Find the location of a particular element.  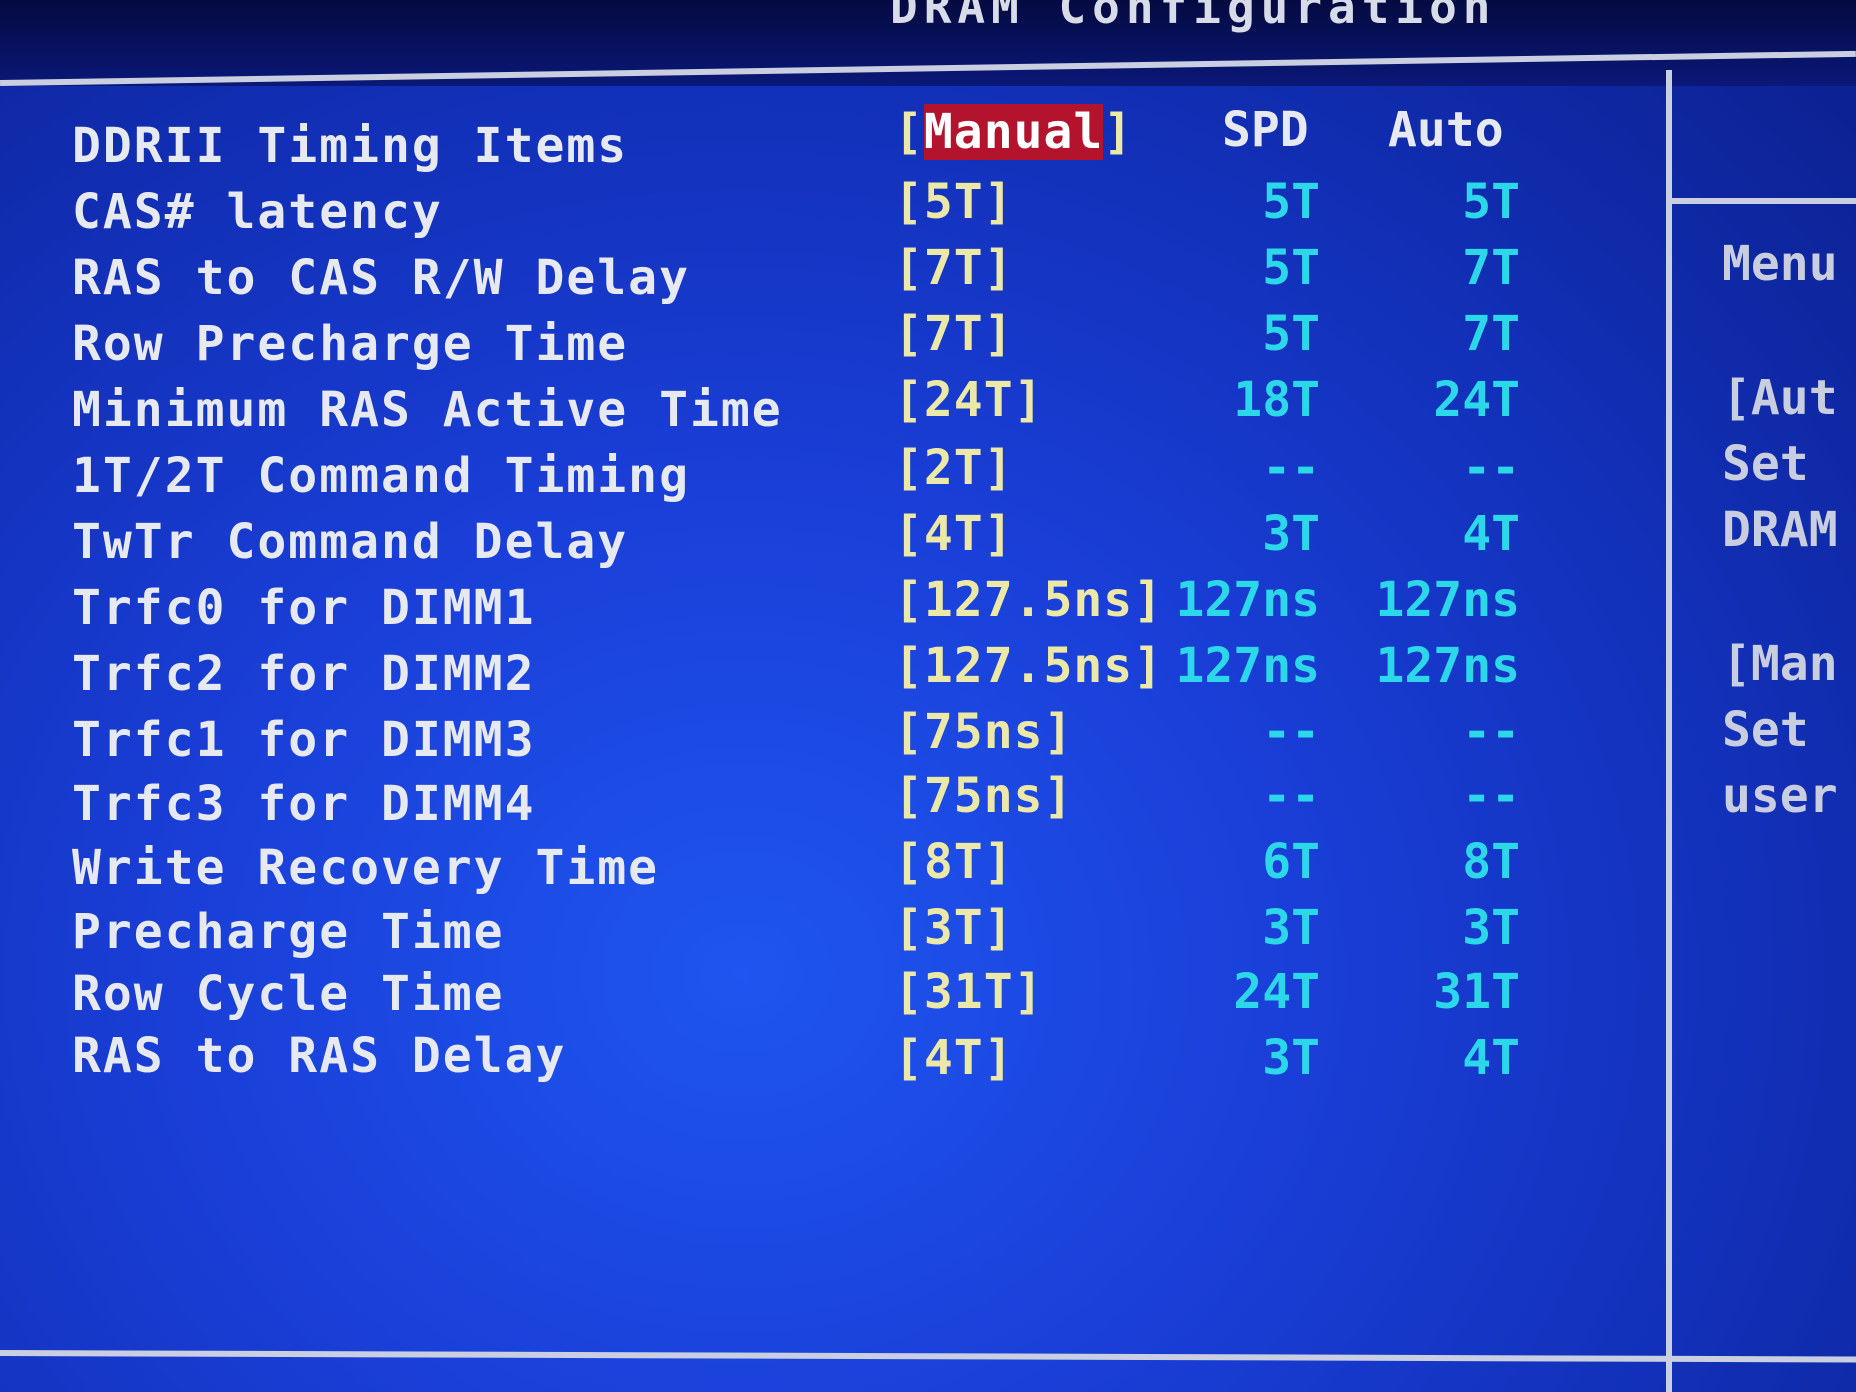

help-text-line: DRAM is located at coordinates (1780, 530).